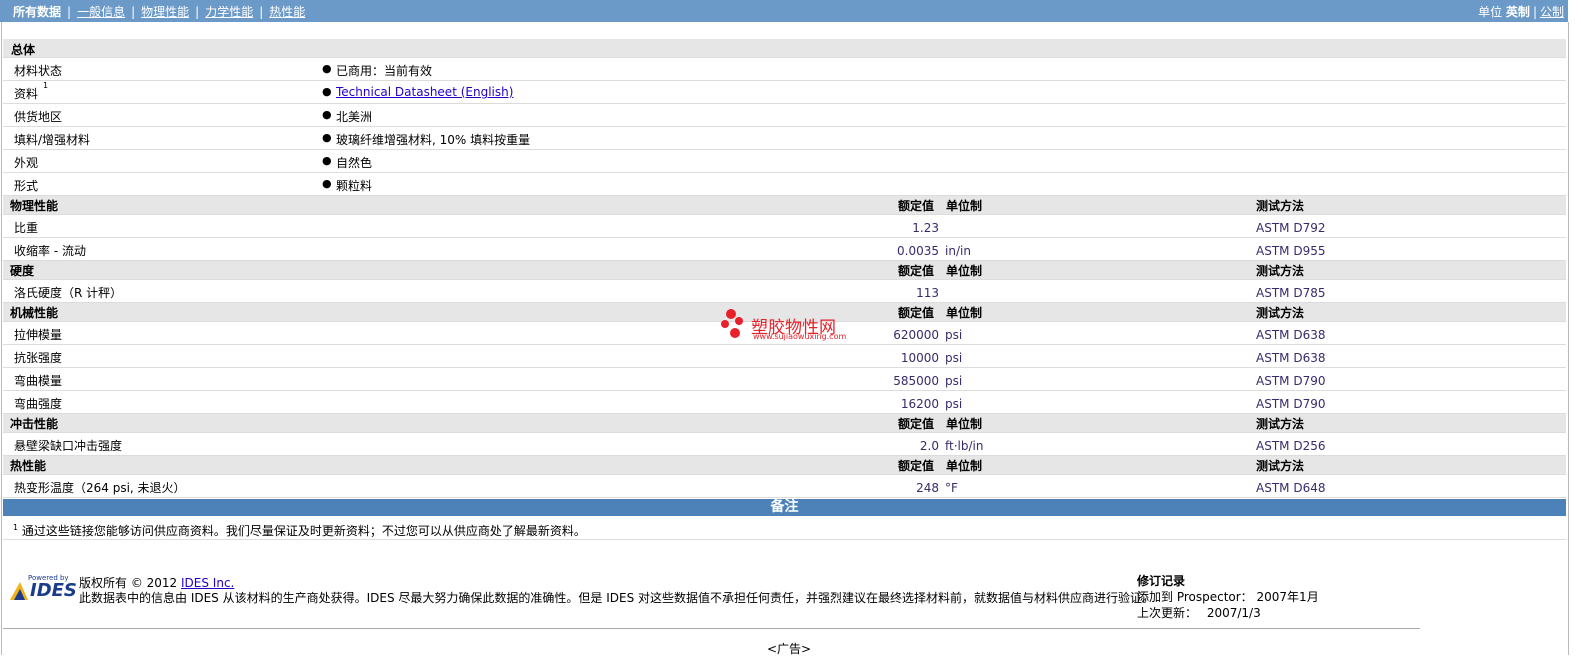 The width and height of the screenshot is (1581, 657). I want to click on general-row: 填料/增强材料 ● 玻璃纤维增强材料, 10% 填料按重量, so click(784, 138).